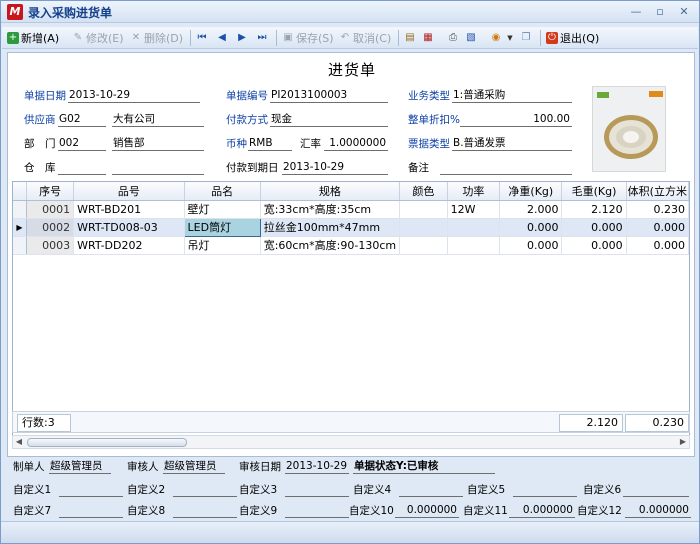 Image resolution: width=700 pixels, height=544 pixels. Describe the element at coordinates (158, 119) in the screenshot. I see `supplier-name-input: 大有公司` at that location.